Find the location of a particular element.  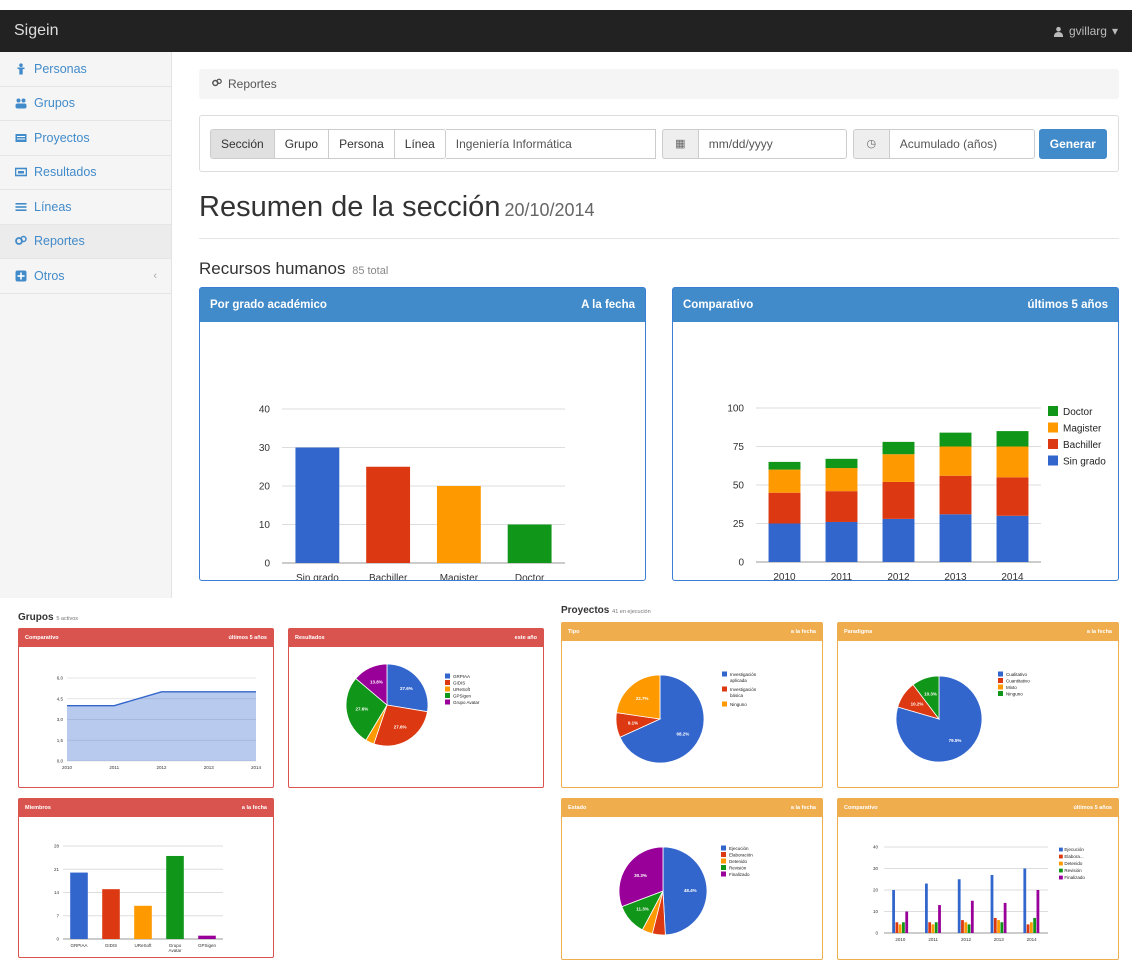

section-title: Recursos humanos is located at coordinates (272, 268).